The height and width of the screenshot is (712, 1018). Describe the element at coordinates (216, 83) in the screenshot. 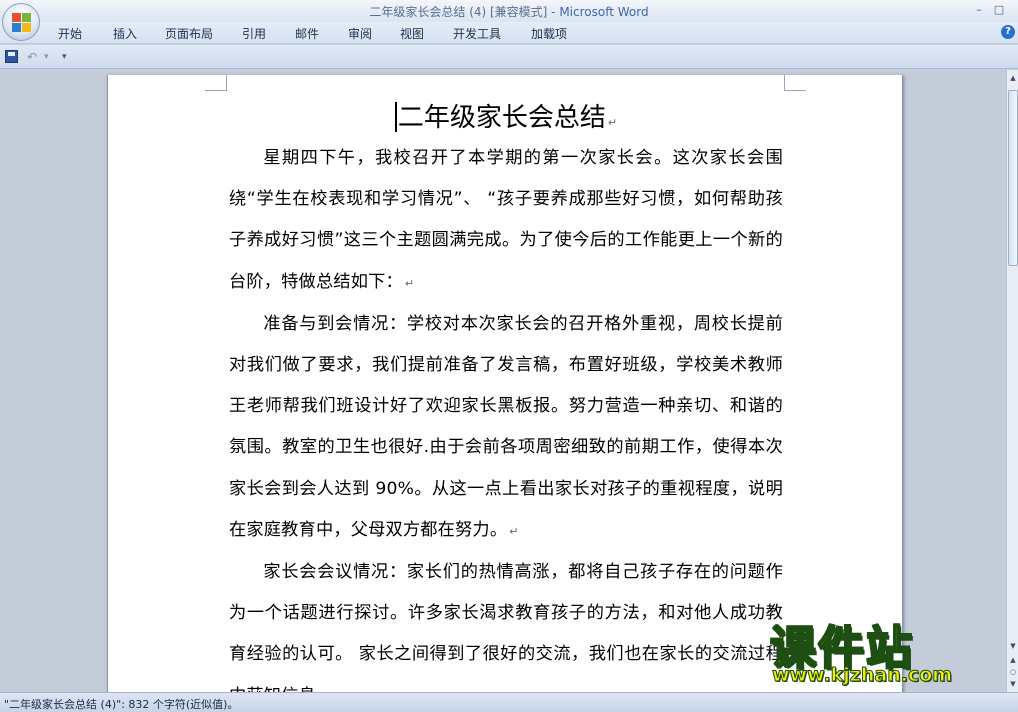

I see `crop-mark-left` at that location.